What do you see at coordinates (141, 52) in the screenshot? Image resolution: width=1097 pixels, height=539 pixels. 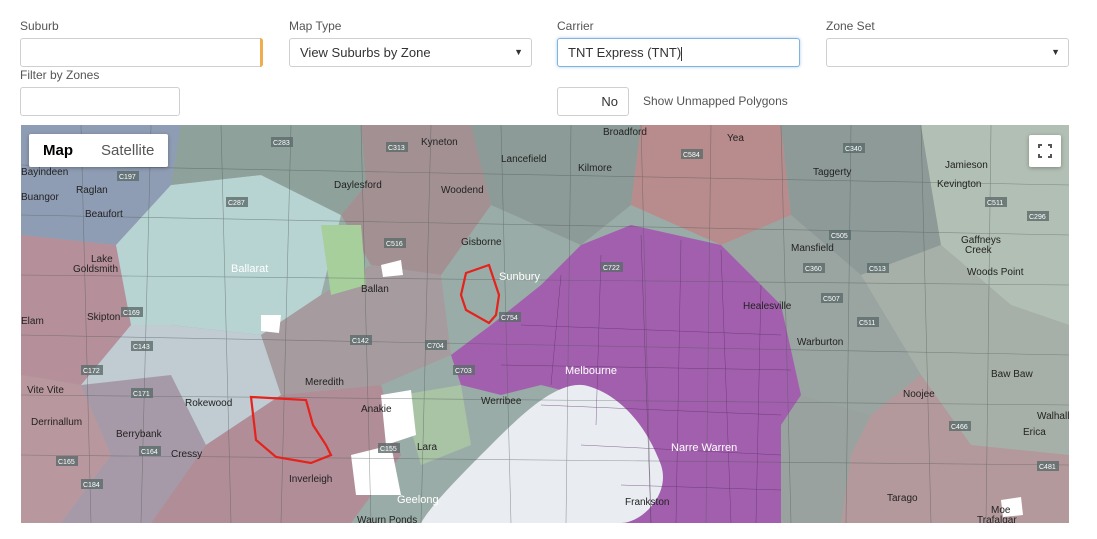 I see `suburb-input` at bounding box center [141, 52].